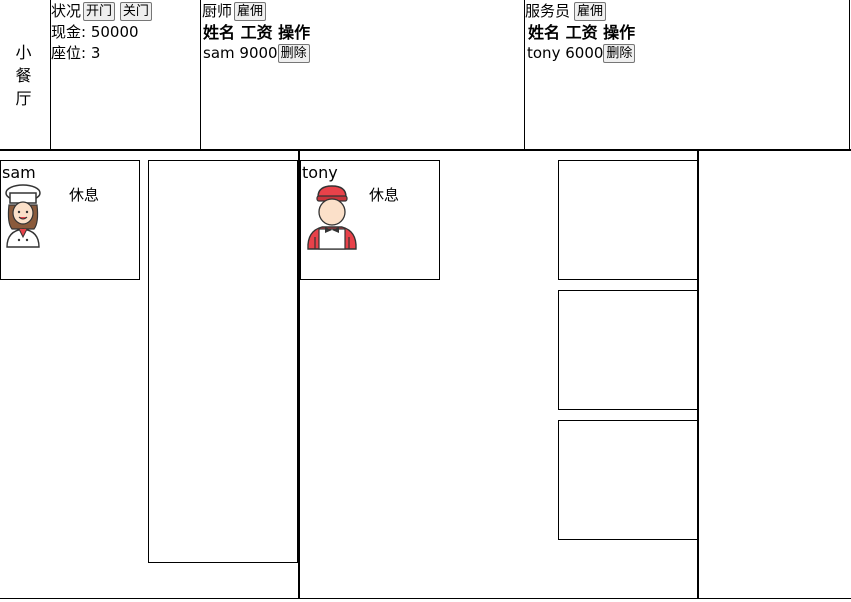 This screenshot has width=851, height=602. I want to click on chef-panel-label: 厨师, so click(217, 11).